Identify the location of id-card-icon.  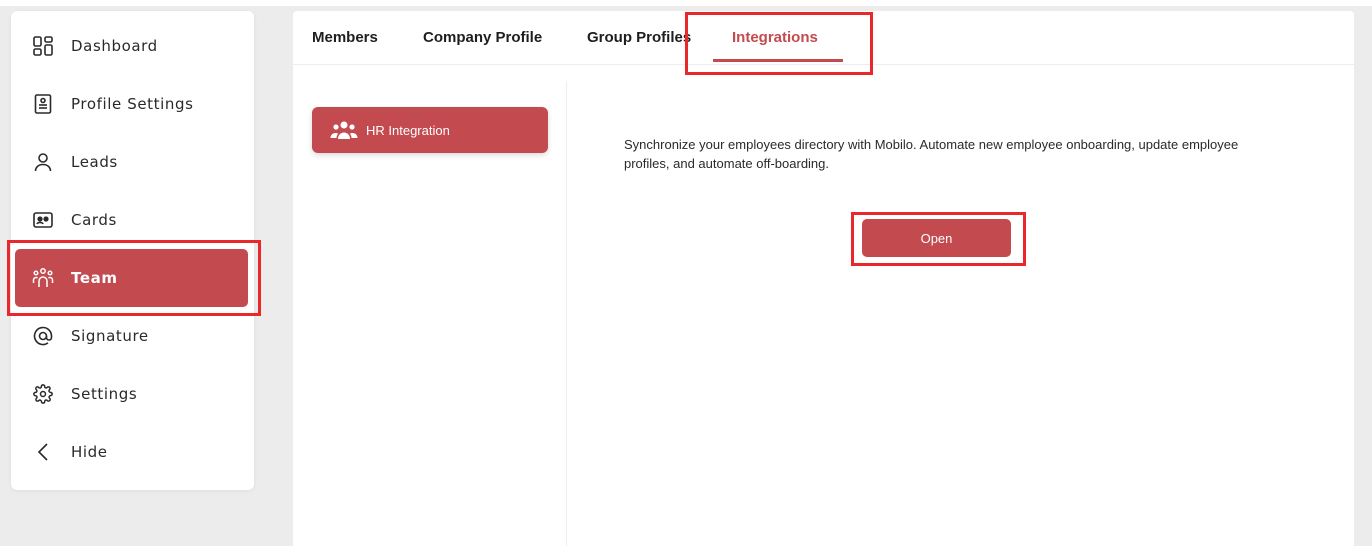
(43, 220).